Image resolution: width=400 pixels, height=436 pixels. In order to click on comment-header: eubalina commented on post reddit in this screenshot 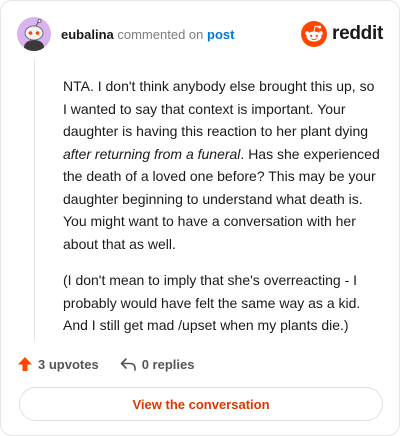, I will do `click(200, 34)`.